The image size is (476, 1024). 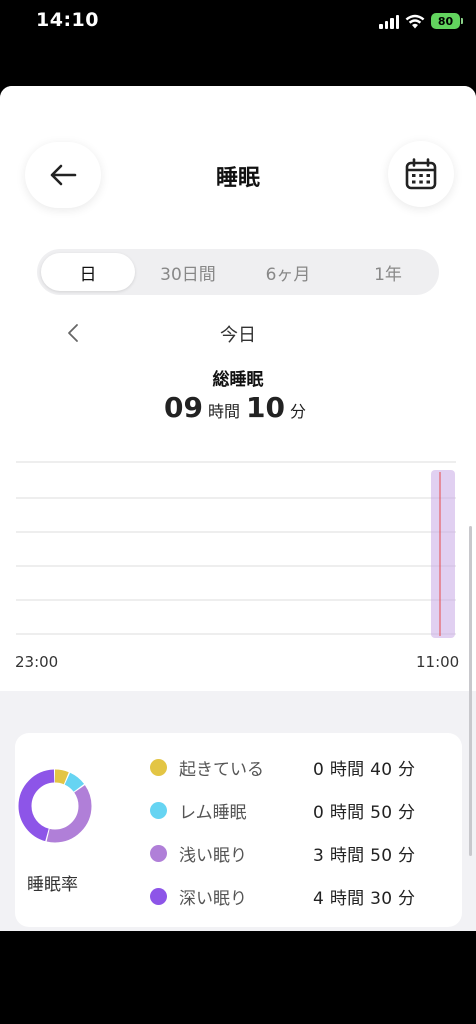 I want to click on status-time: 14:10, so click(x=67, y=20).